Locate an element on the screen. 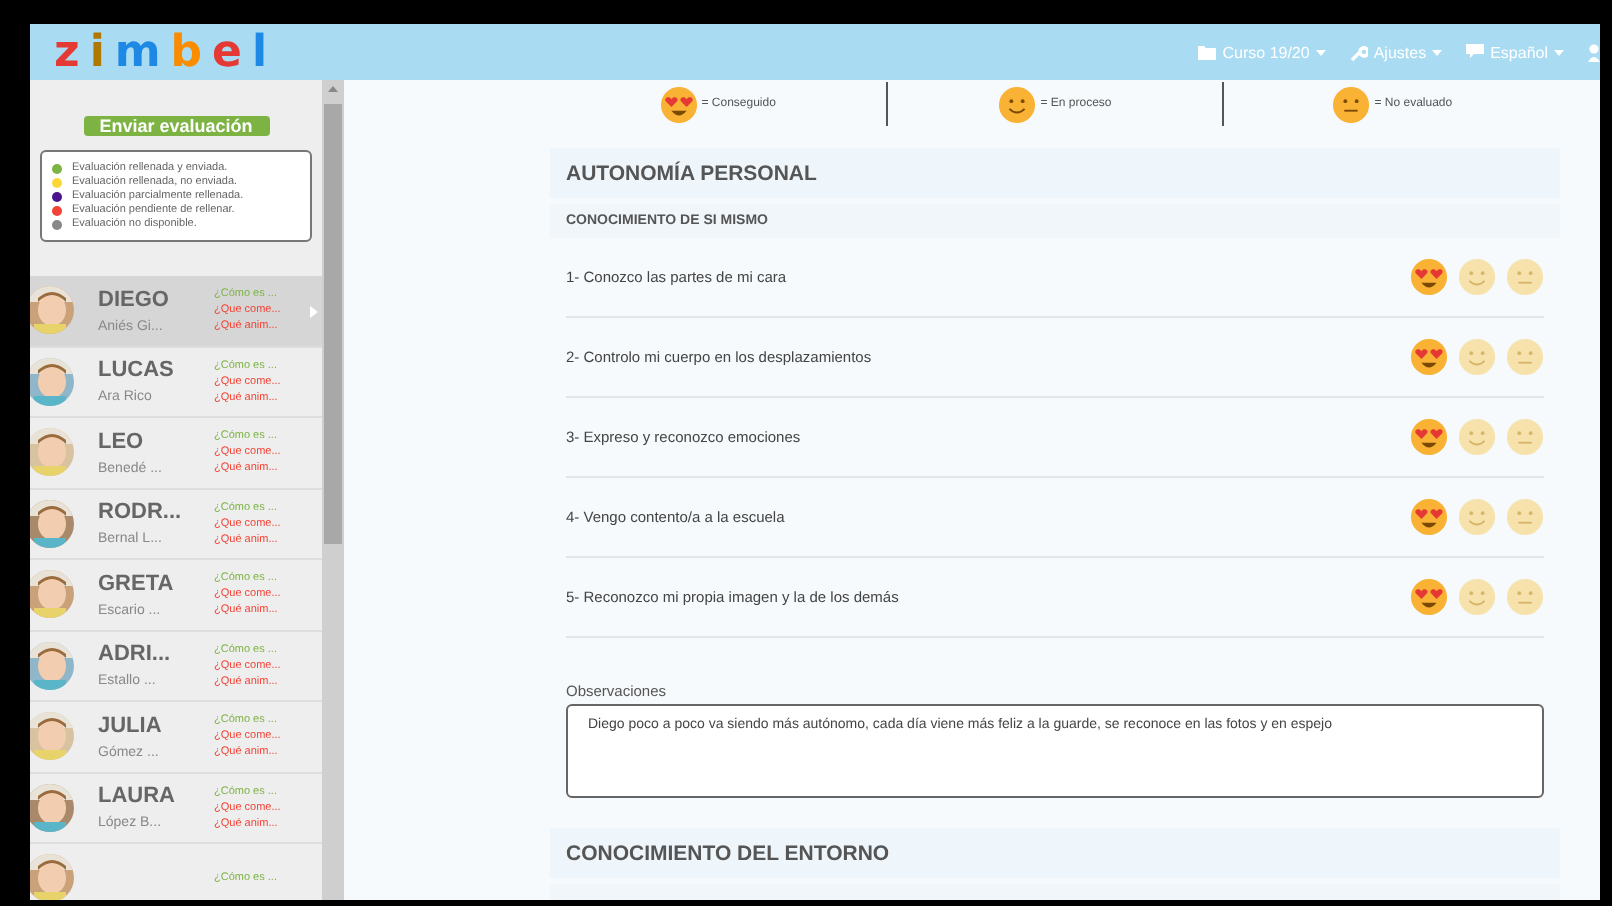  student-name: GRETA is located at coordinates (137, 583).